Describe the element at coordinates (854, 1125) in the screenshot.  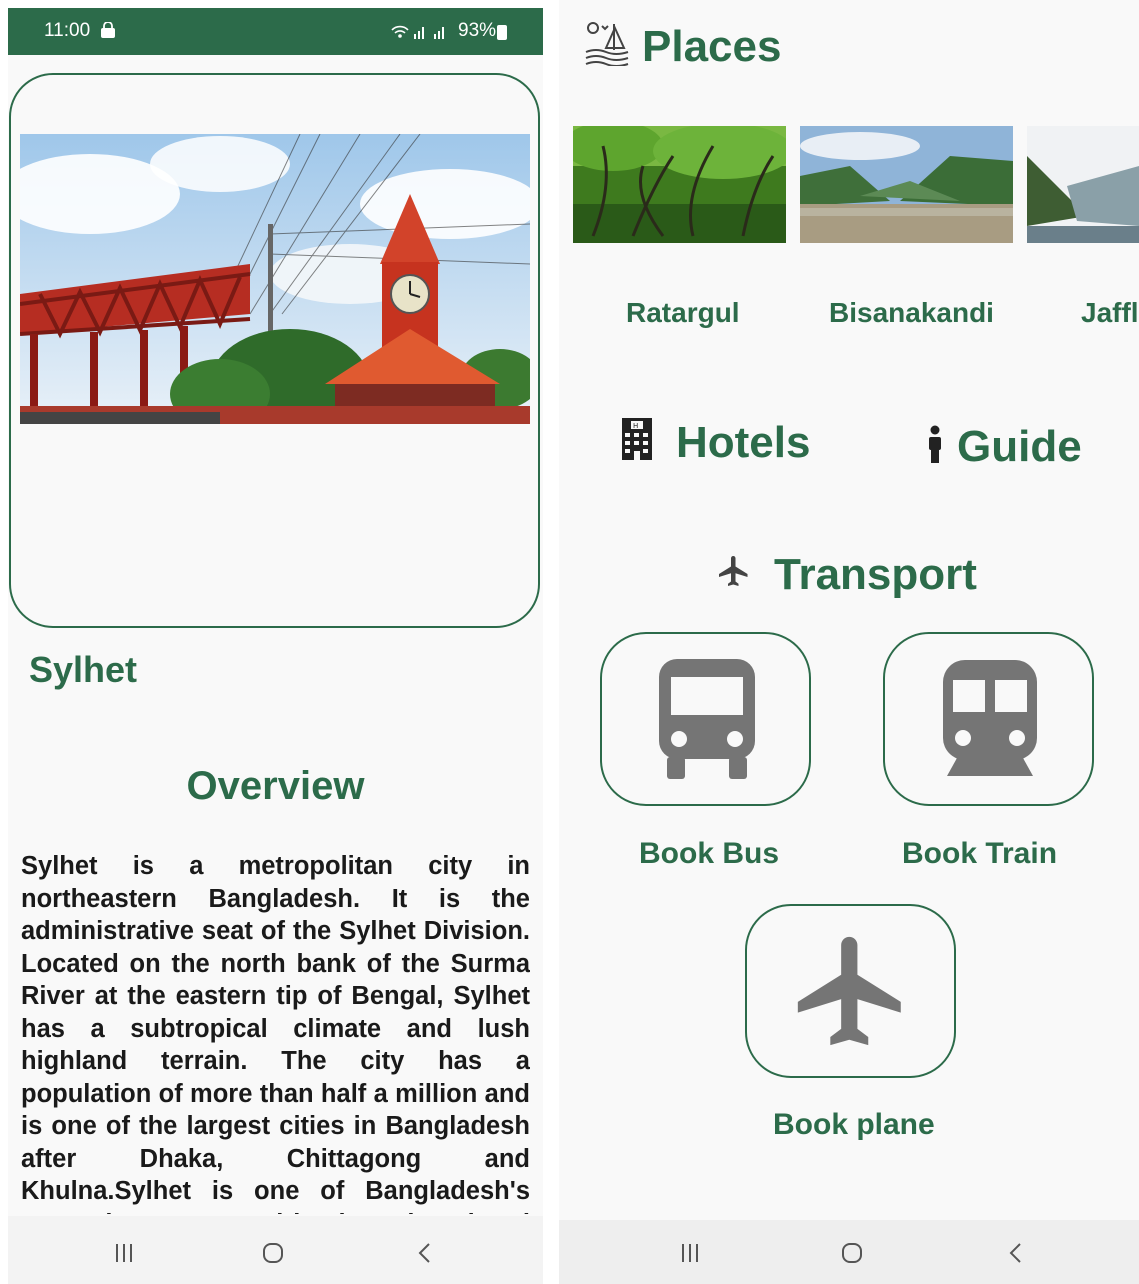
I see `book-plane-label: Book plane` at that location.